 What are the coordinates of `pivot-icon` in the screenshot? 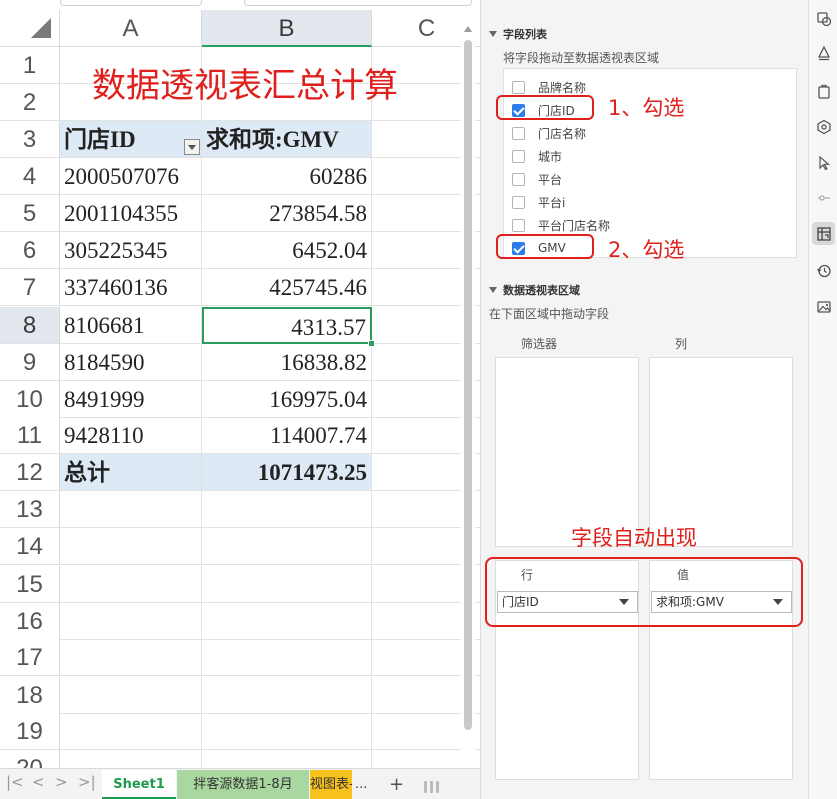 It's located at (823, 233).